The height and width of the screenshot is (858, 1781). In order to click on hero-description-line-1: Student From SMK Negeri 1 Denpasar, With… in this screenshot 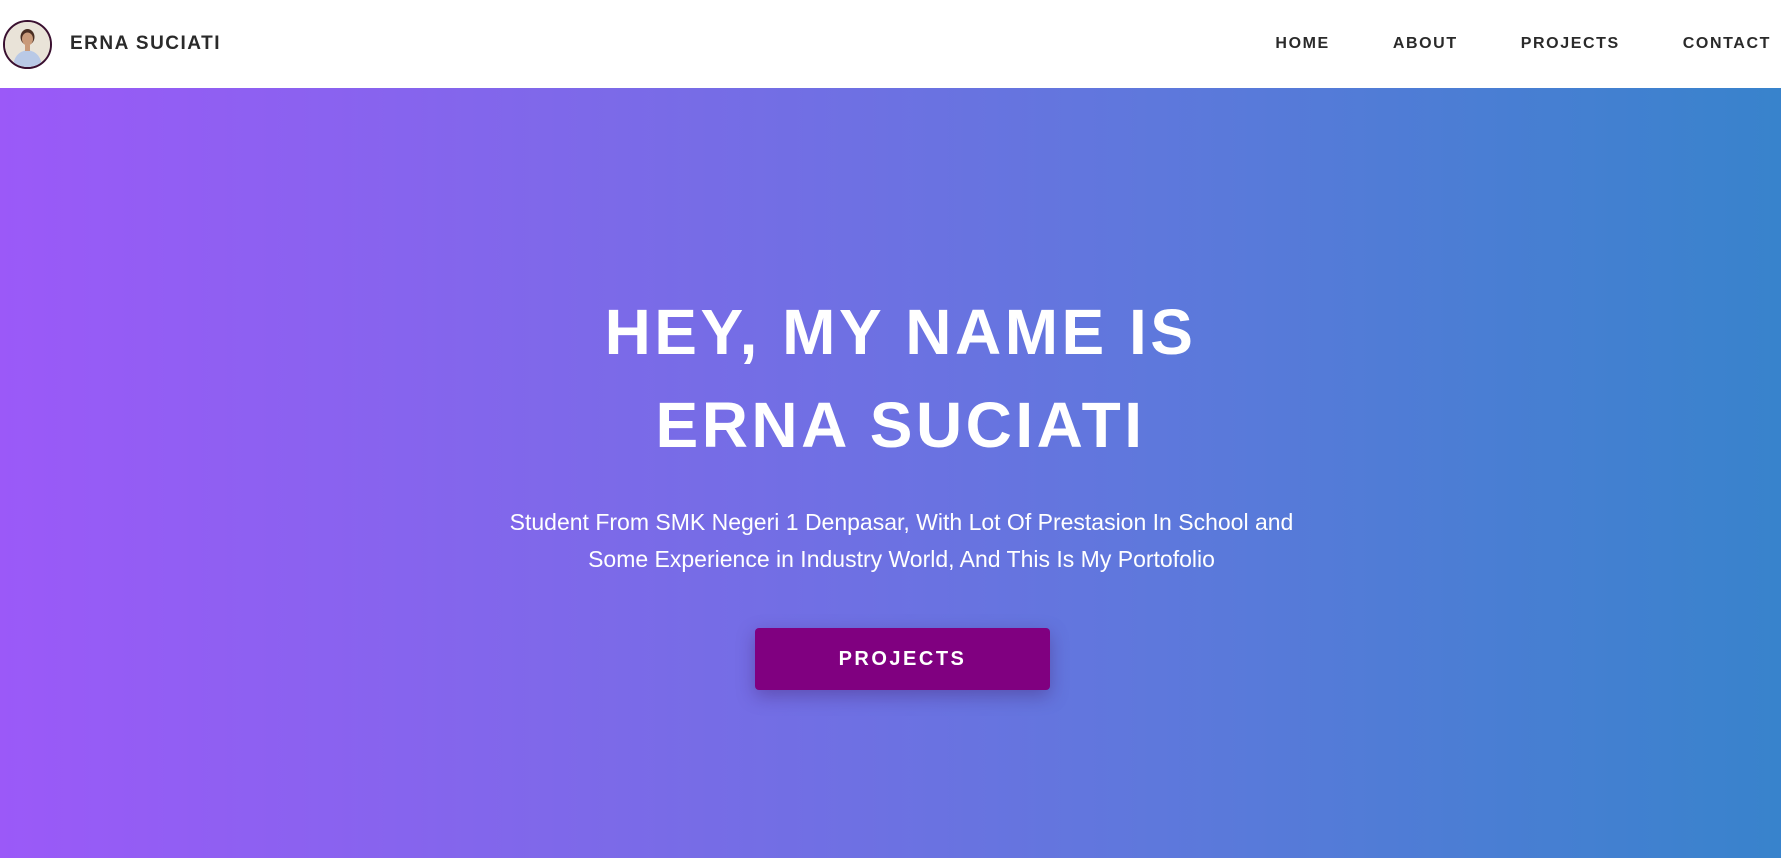, I will do `click(901, 522)`.